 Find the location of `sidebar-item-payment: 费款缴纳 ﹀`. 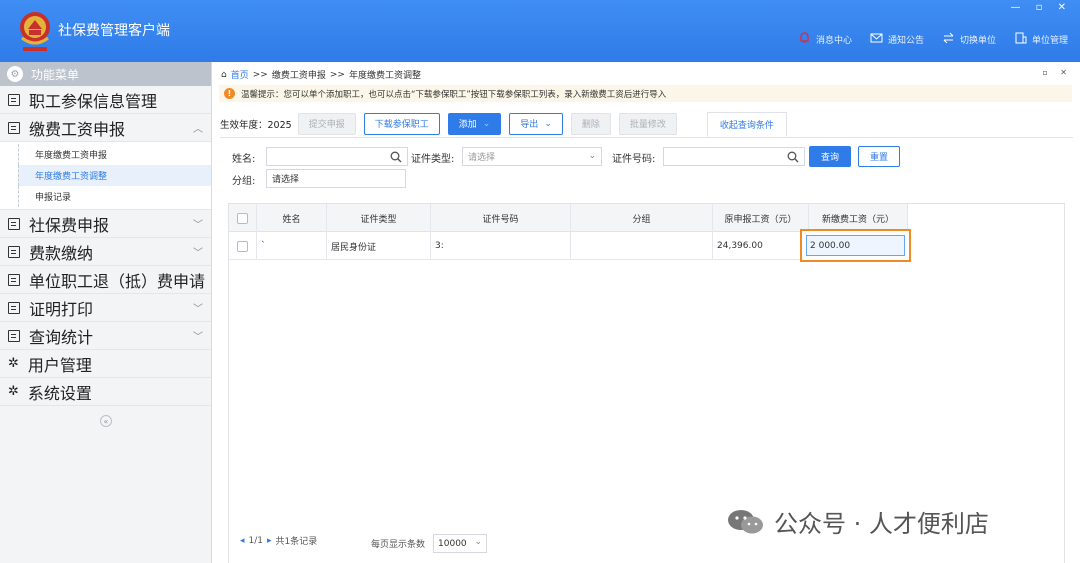

sidebar-item-payment: 费款缴纳 ﹀ is located at coordinates (105, 252).